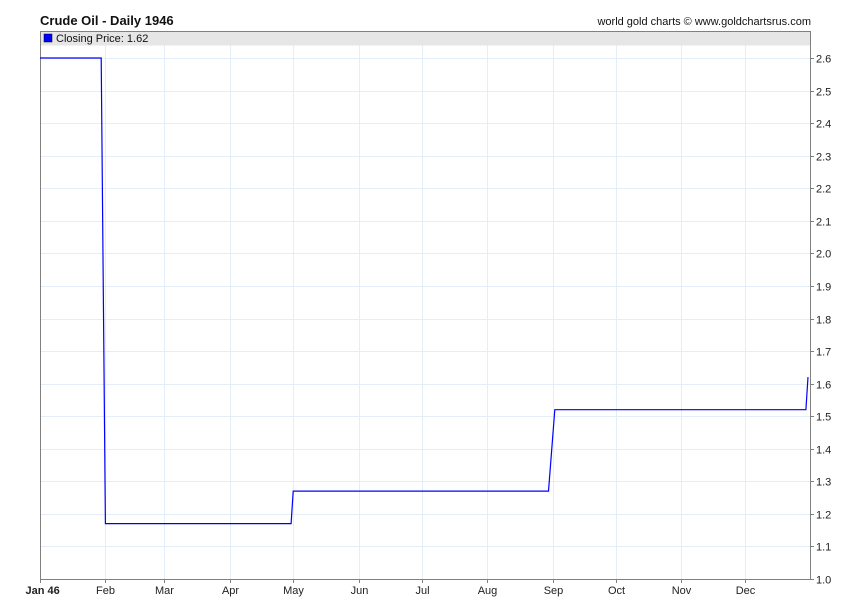 This screenshot has height=616, width=850. I want to click on legend-bar, so click(425, 38).